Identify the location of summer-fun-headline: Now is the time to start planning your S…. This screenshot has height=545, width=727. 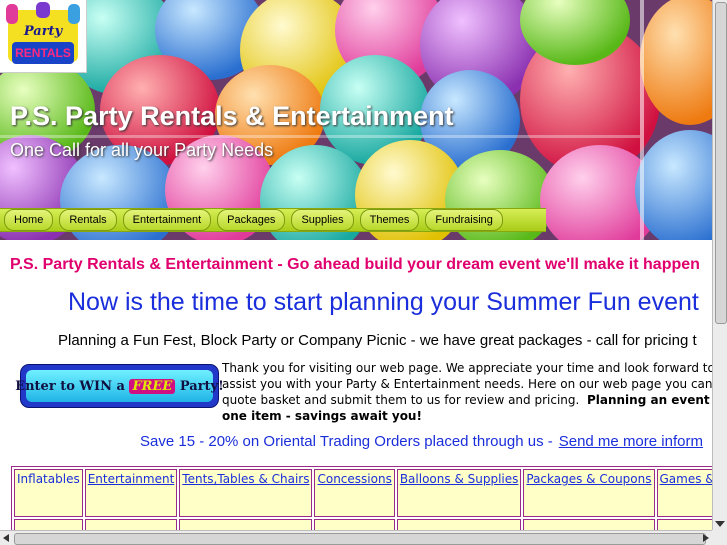
(383, 302).